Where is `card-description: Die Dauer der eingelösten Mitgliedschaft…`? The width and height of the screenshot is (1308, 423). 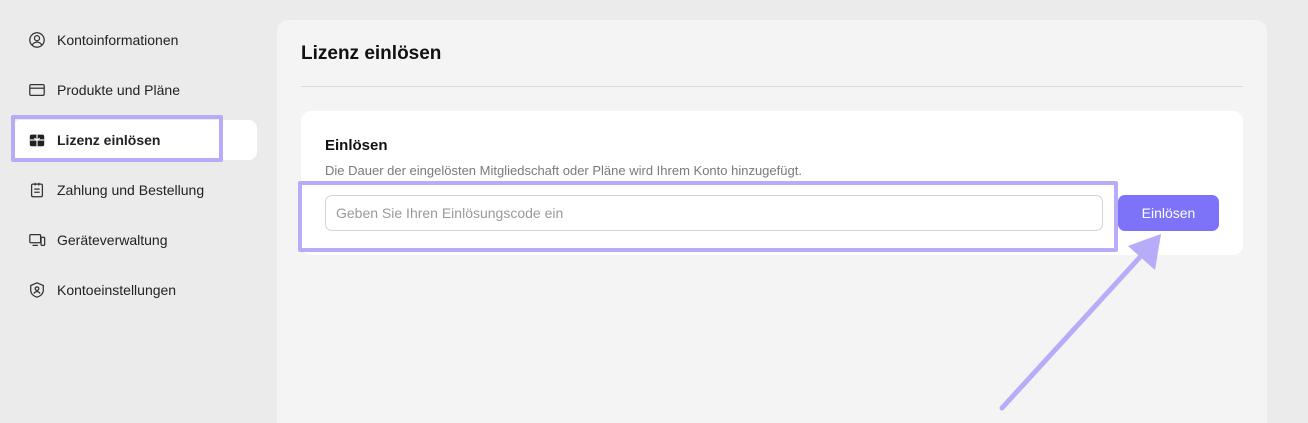 card-description: Die Dauer der eingelösten Mitgliedschaft… is located at coordinates (563, 170).